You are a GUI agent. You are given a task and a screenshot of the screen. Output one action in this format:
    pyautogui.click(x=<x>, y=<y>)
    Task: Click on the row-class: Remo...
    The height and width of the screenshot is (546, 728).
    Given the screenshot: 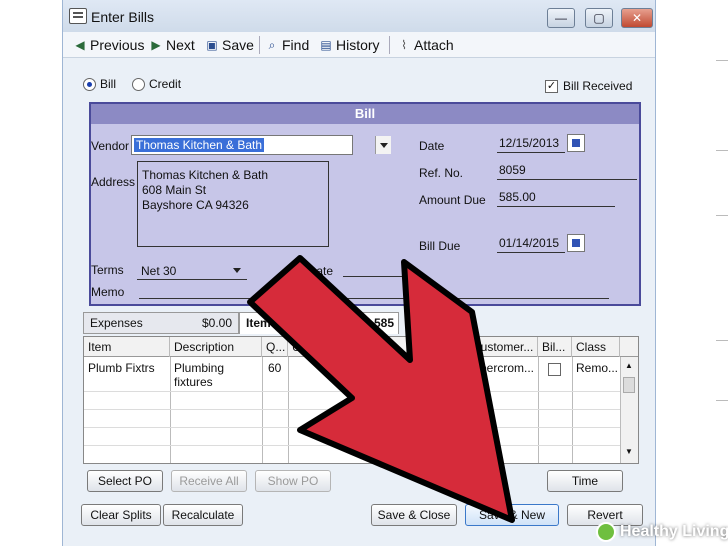 What is the action you would take?
    pyautogui.click(x=597, y=368)
    